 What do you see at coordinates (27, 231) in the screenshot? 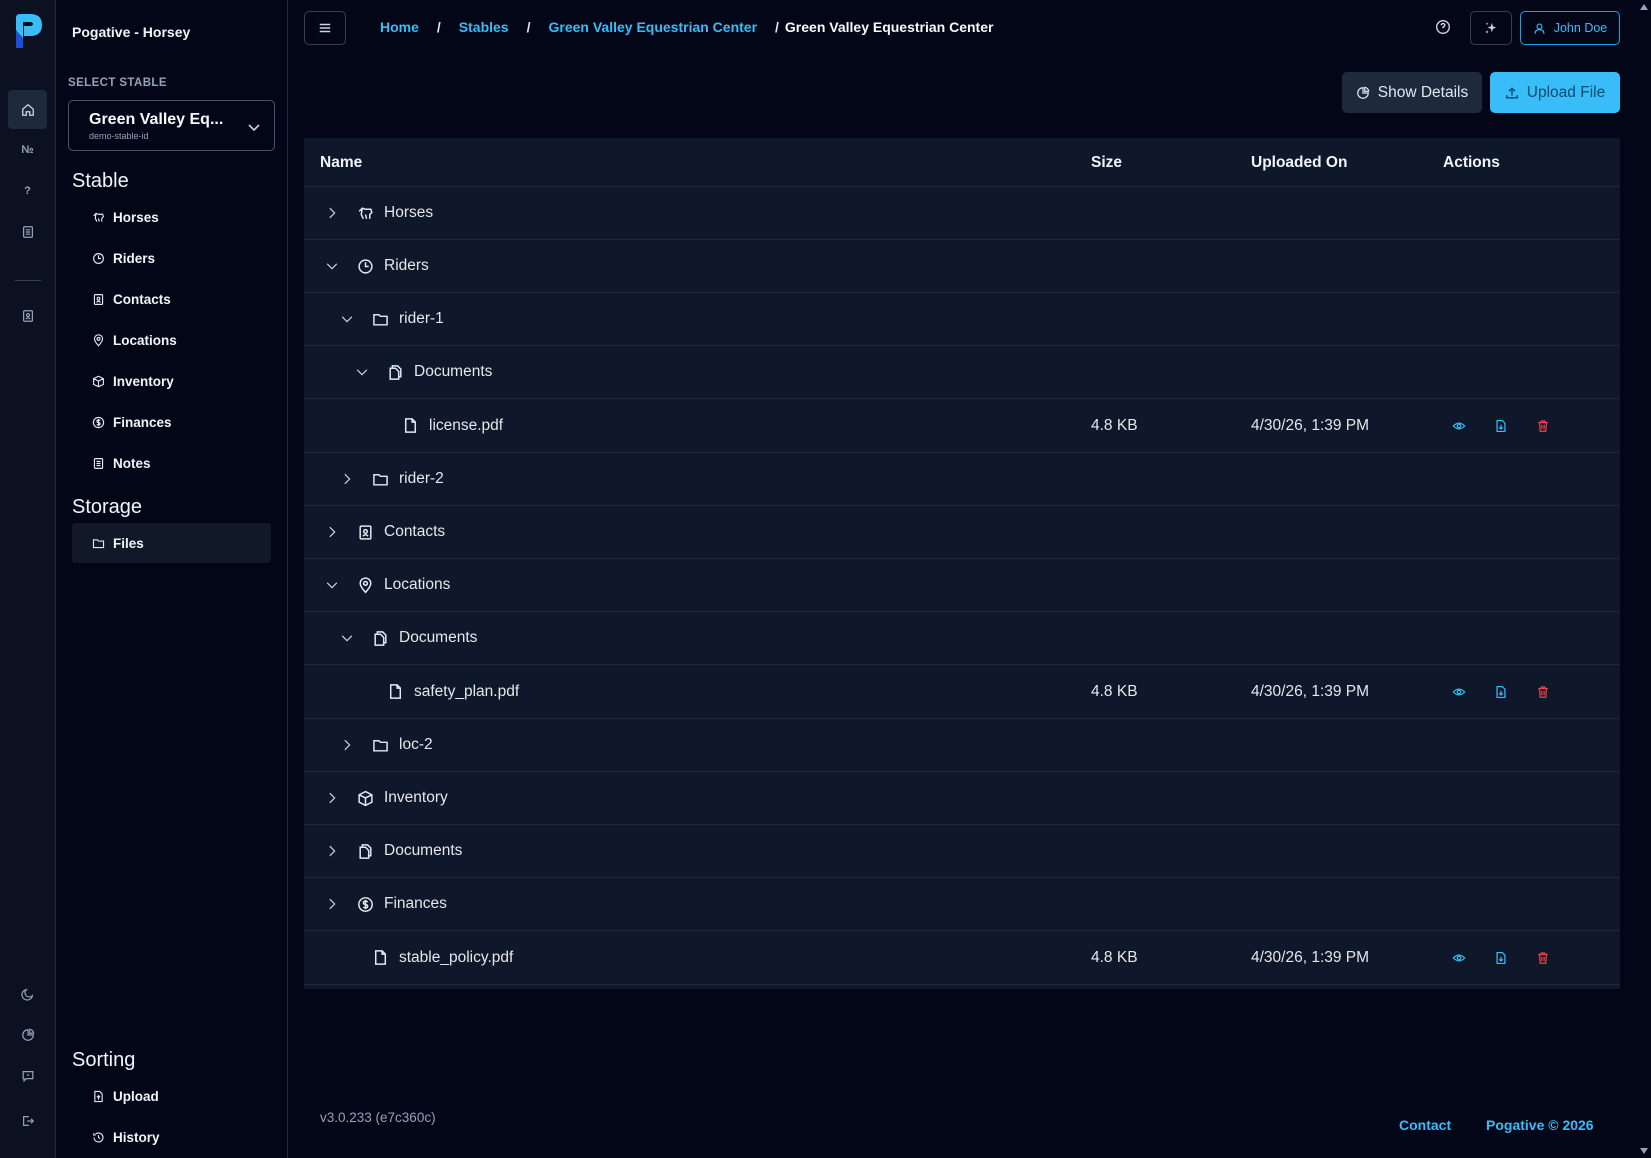
I see `notes-rail-button` at bounding box center [27, 231].